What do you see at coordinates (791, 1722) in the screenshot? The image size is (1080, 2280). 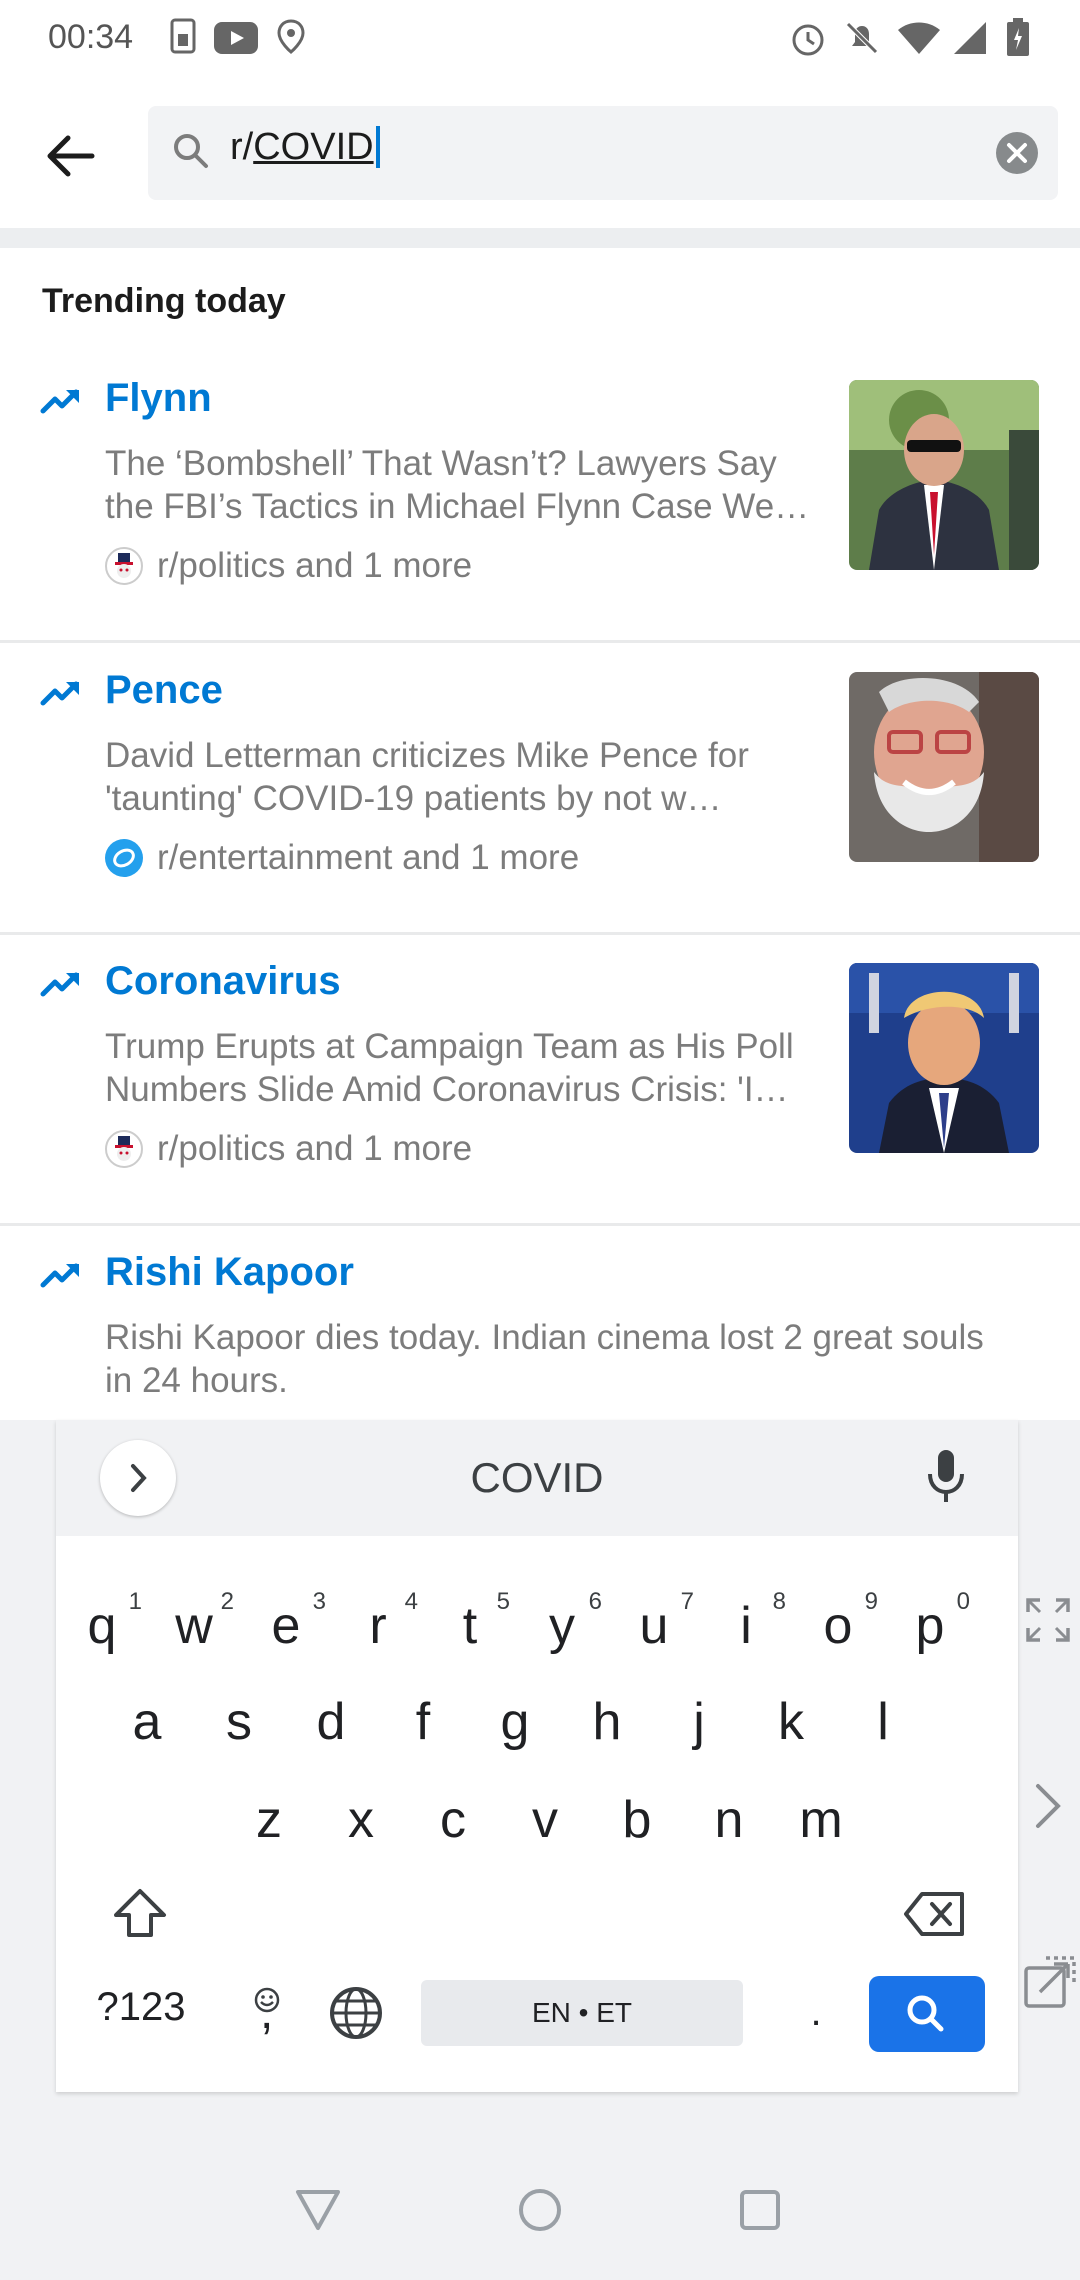 I see `key-k: k` at bounding box center [791, 1722].